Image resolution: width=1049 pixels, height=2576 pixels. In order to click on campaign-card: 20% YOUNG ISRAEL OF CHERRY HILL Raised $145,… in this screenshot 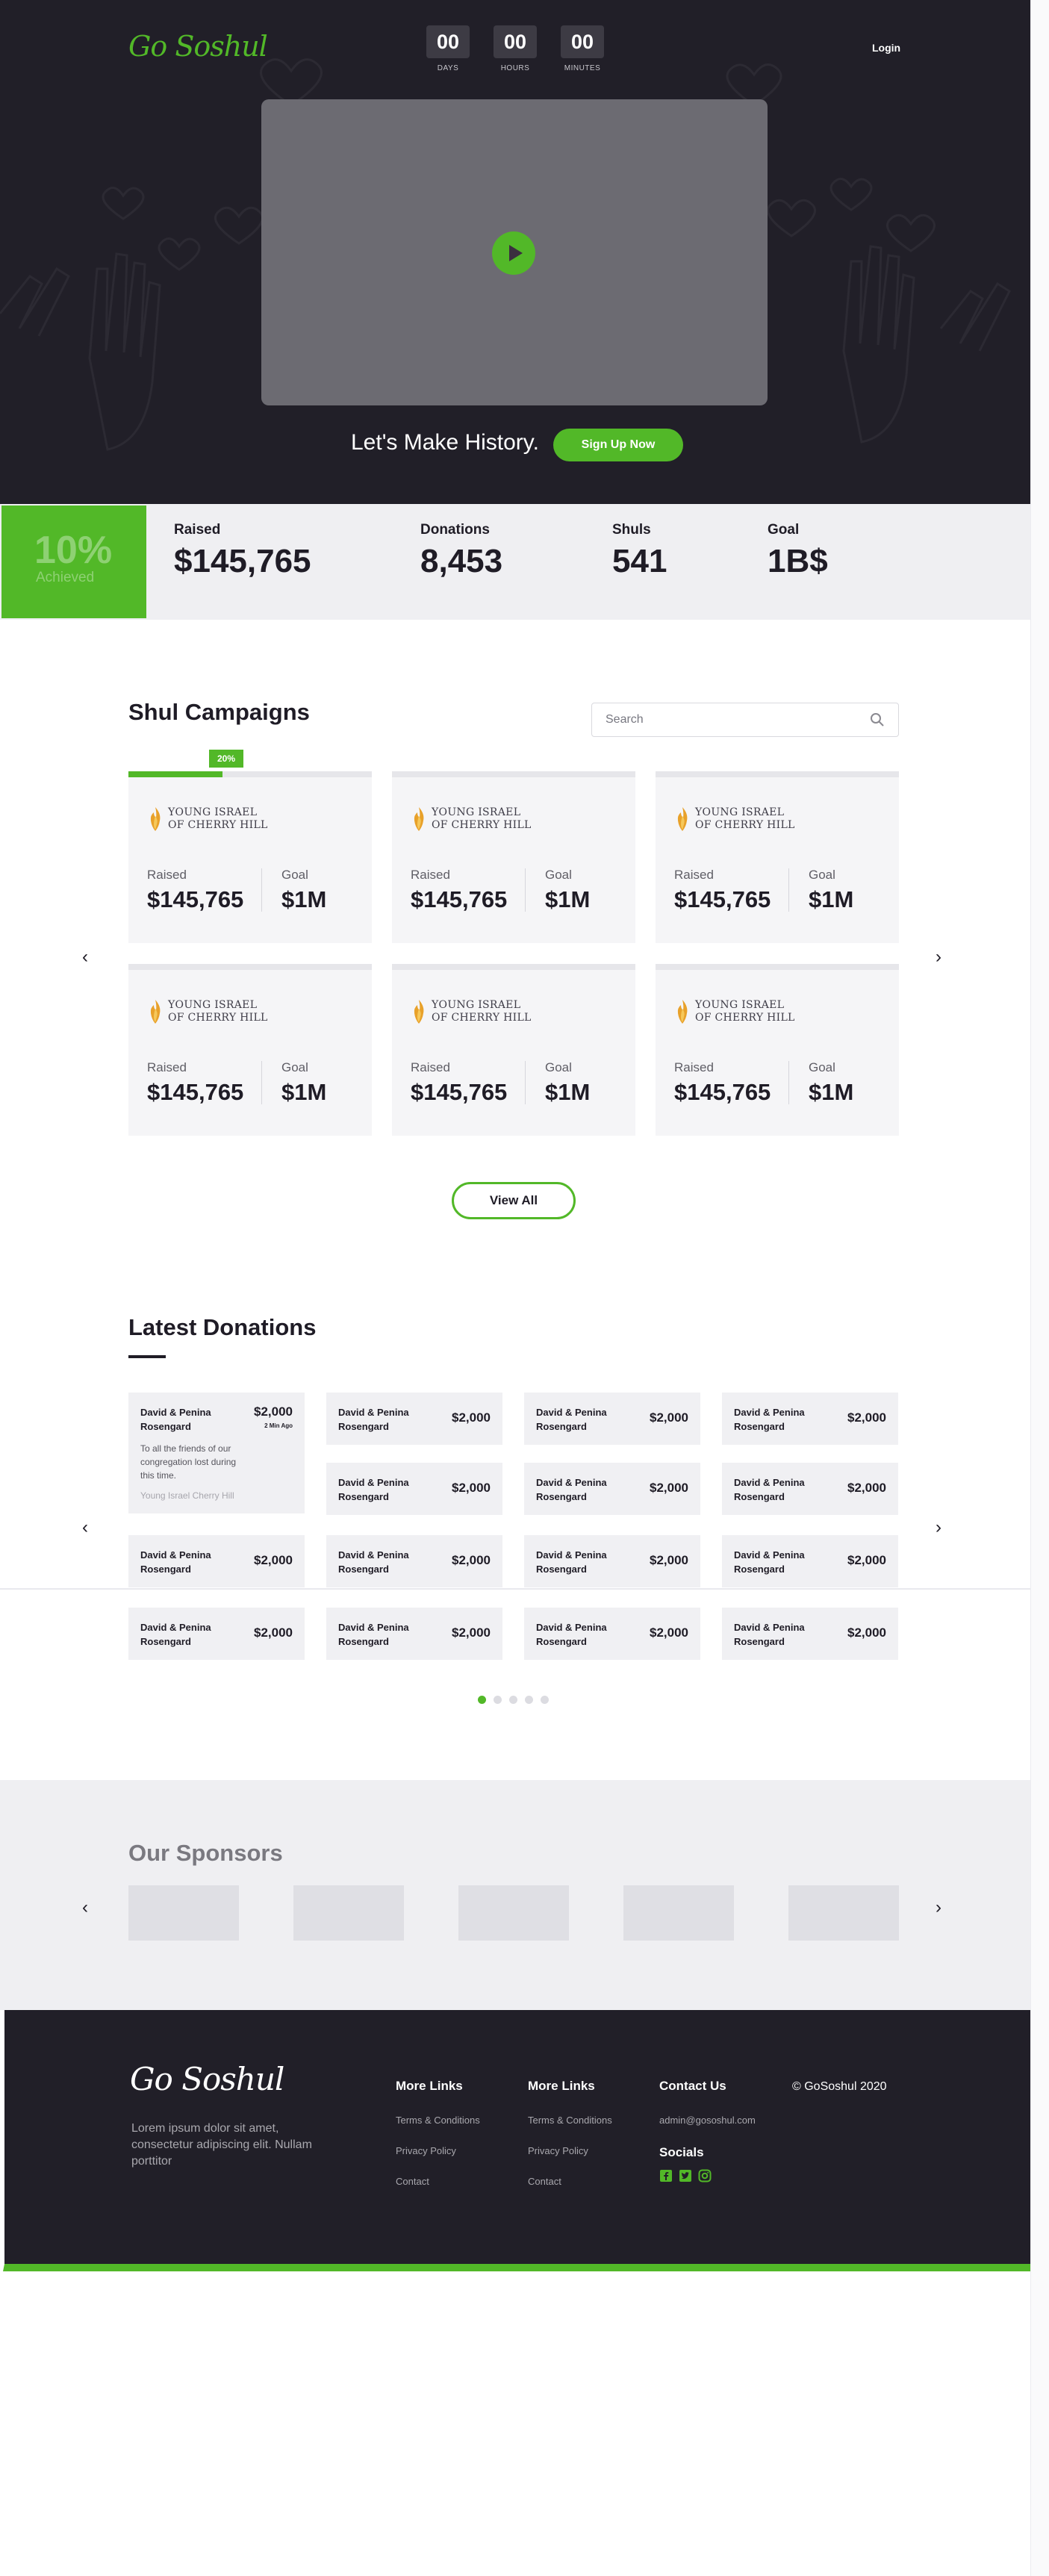, I will do `click(250, 846)`.